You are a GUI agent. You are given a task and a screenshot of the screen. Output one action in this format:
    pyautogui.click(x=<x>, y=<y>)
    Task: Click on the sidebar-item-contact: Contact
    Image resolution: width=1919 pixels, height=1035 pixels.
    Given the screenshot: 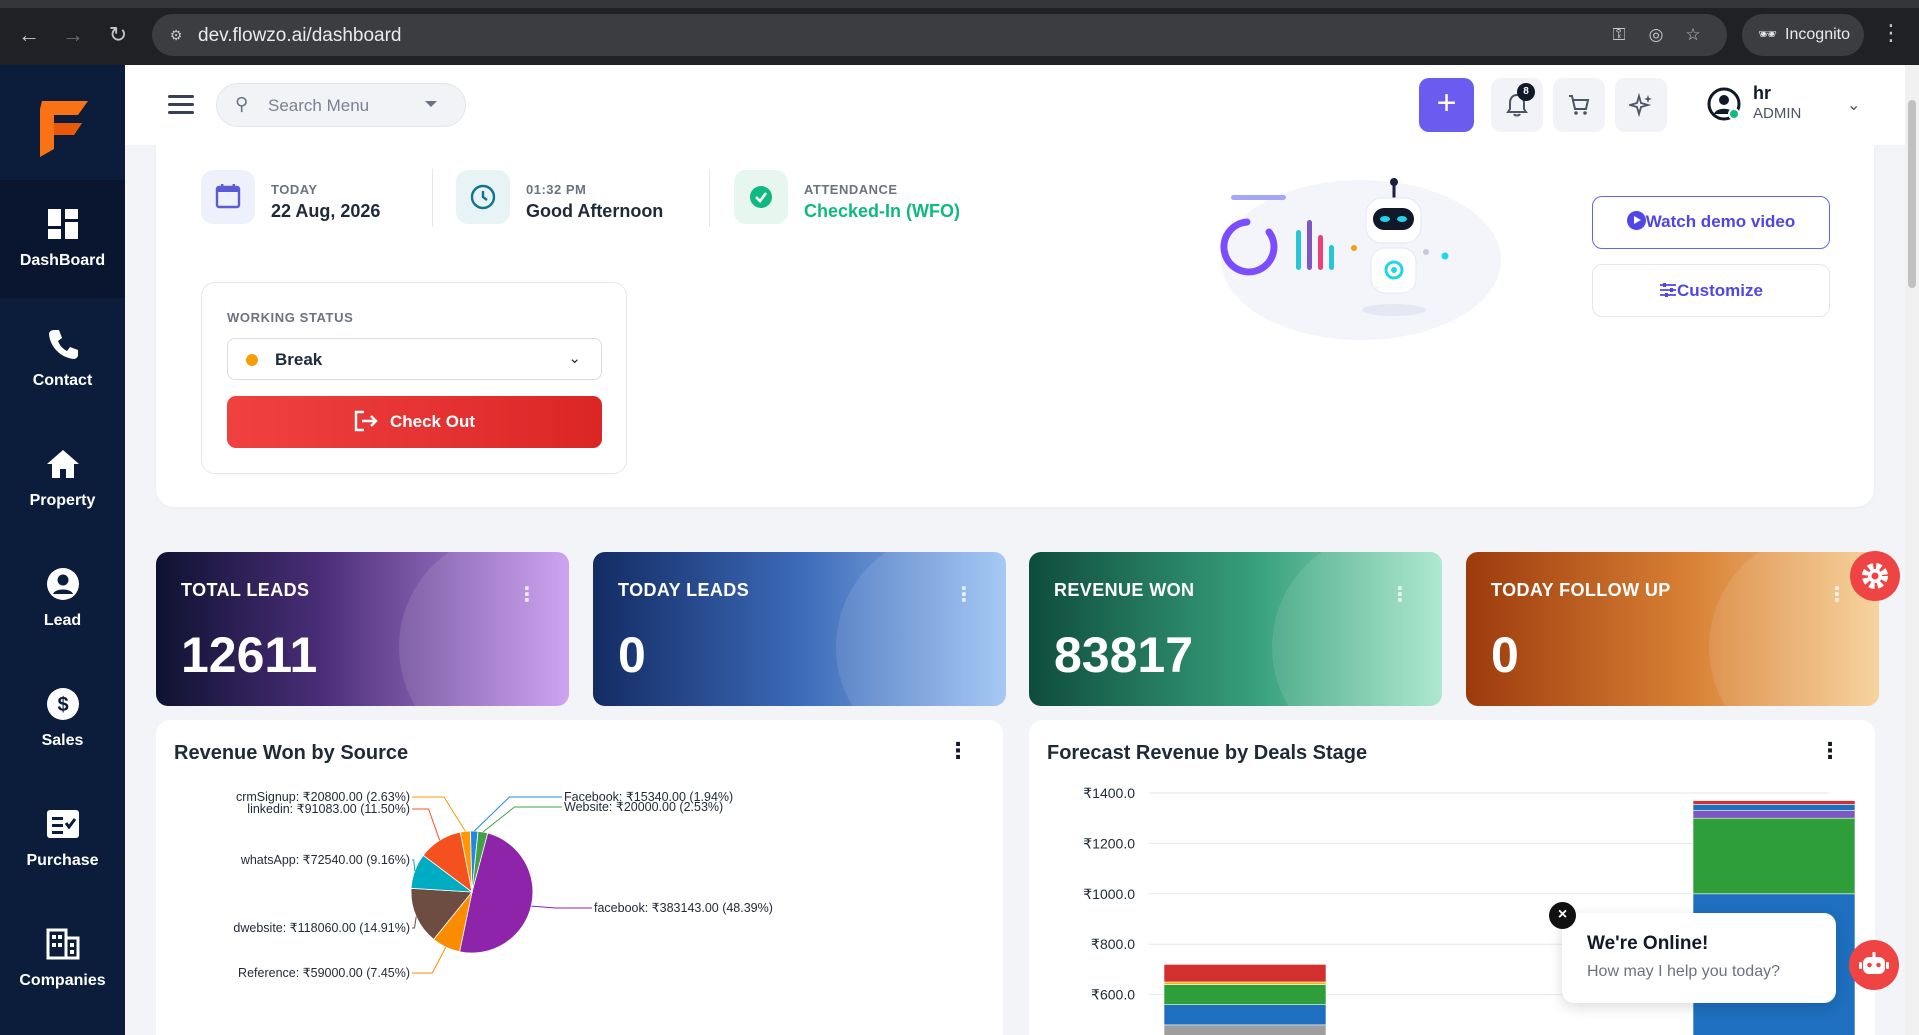 What is the action you would take?
    pyautogui.click(x=62, y=359)
    